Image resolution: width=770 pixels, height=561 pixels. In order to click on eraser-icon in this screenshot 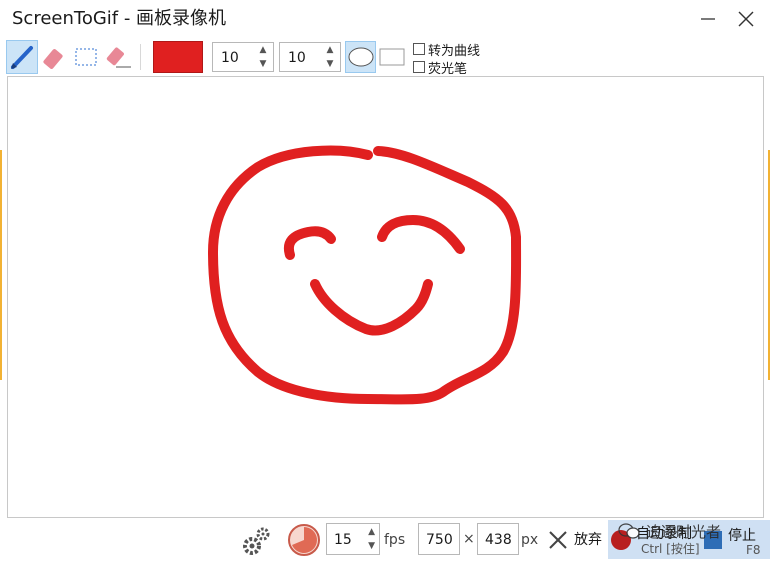, I will do `click(53, 59)`.